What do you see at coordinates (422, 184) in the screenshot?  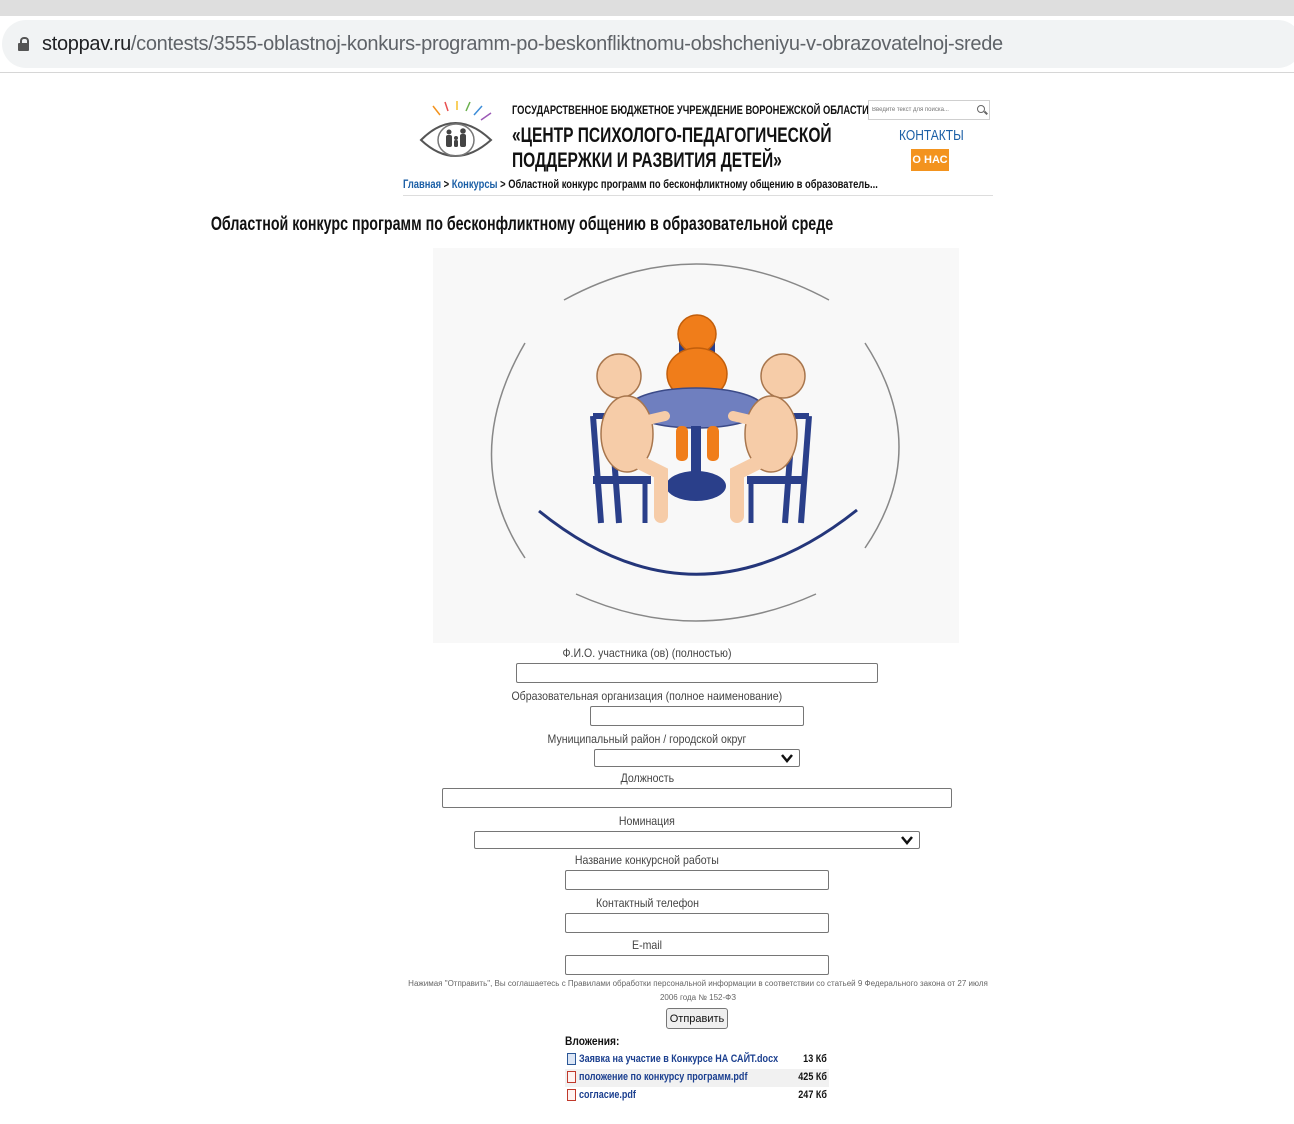 I see `breadcrumb-home: Главная` at bounding box center [422, 184].